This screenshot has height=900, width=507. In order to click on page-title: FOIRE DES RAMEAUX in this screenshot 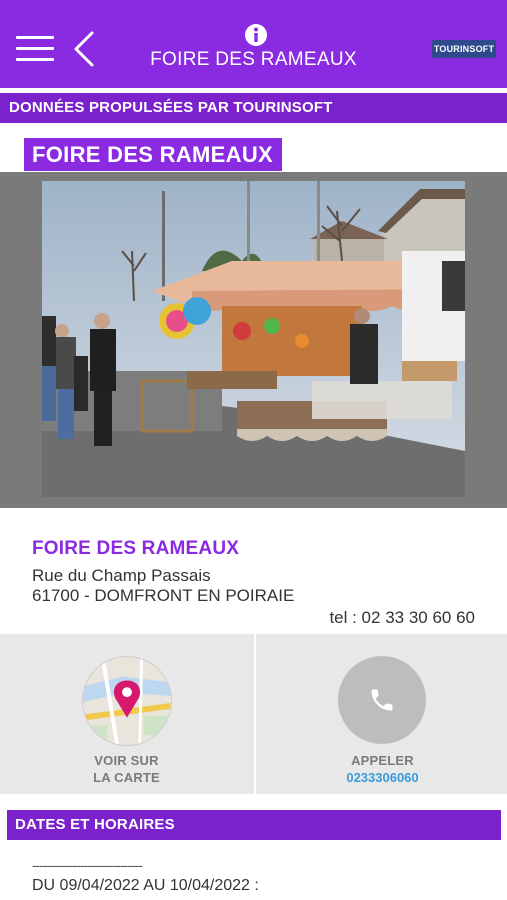, I will do `click(253, 59)`.